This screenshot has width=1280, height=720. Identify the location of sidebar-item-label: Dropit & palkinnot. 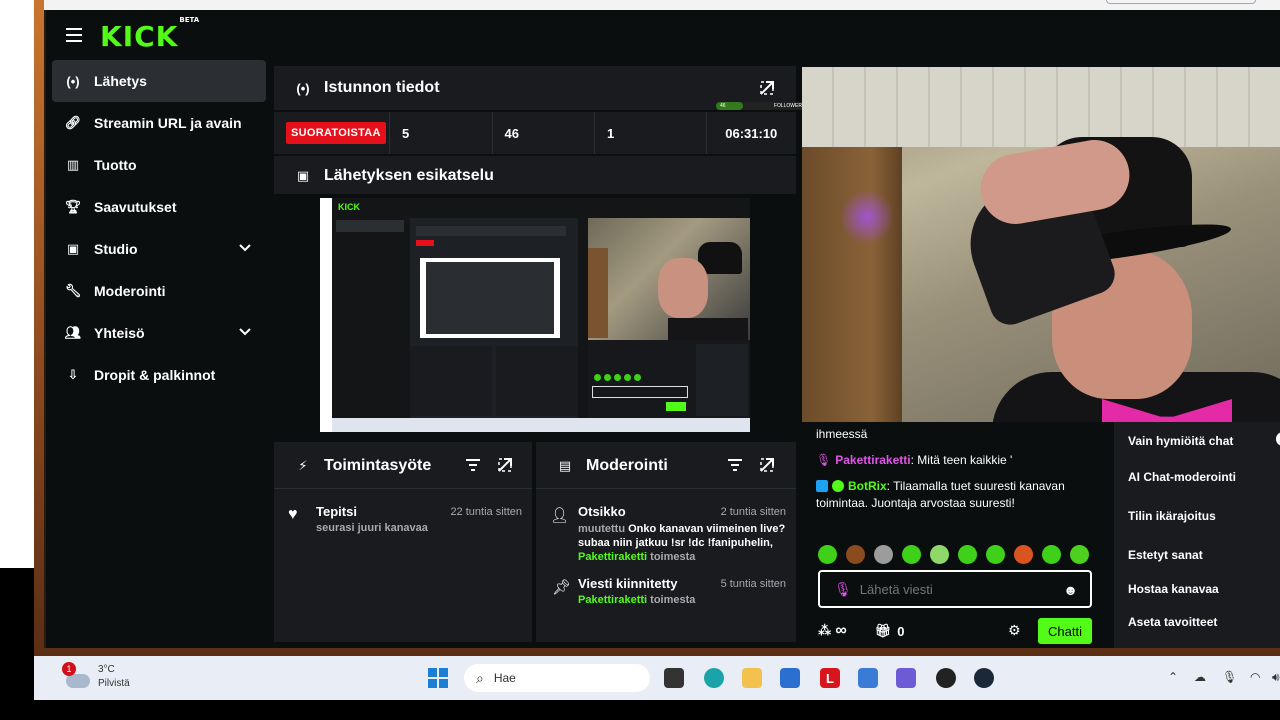
(155, 375).